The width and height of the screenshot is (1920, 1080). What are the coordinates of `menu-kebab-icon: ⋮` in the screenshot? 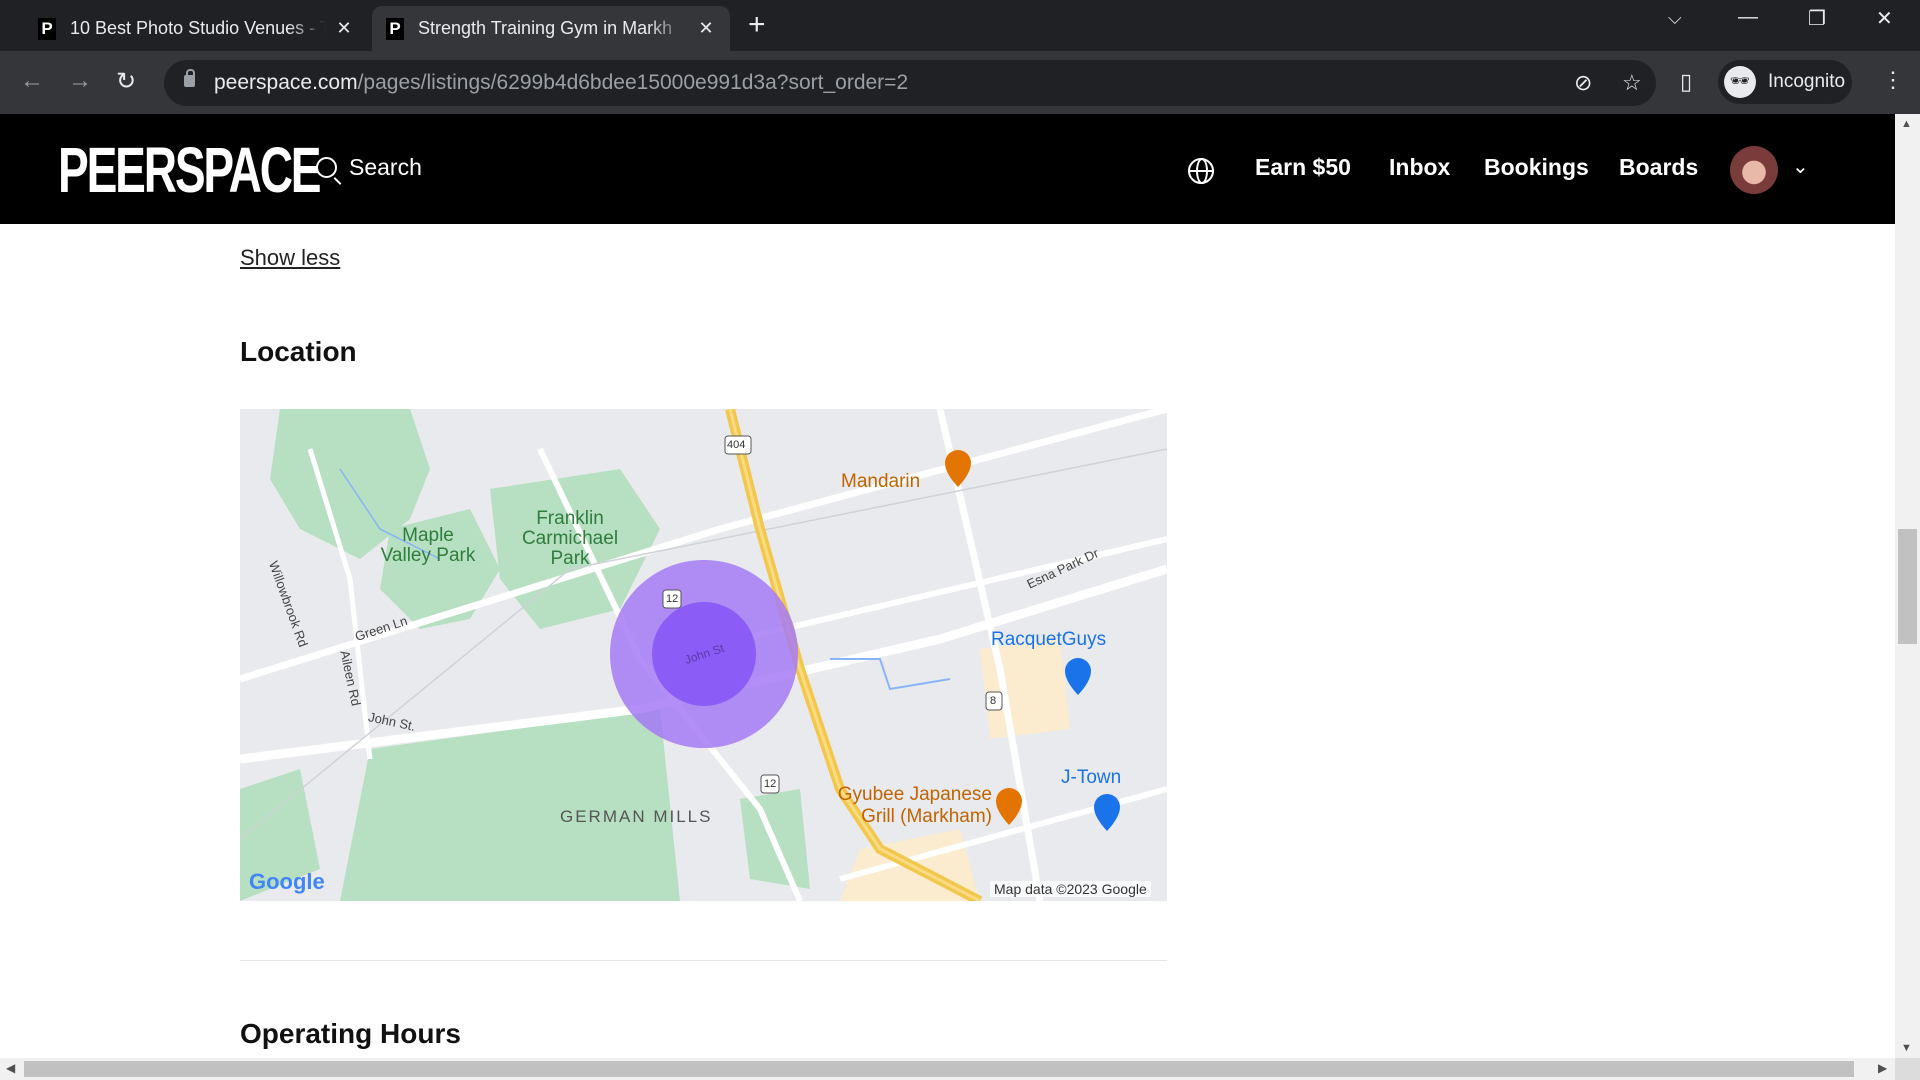 It's located at (1893, 80).